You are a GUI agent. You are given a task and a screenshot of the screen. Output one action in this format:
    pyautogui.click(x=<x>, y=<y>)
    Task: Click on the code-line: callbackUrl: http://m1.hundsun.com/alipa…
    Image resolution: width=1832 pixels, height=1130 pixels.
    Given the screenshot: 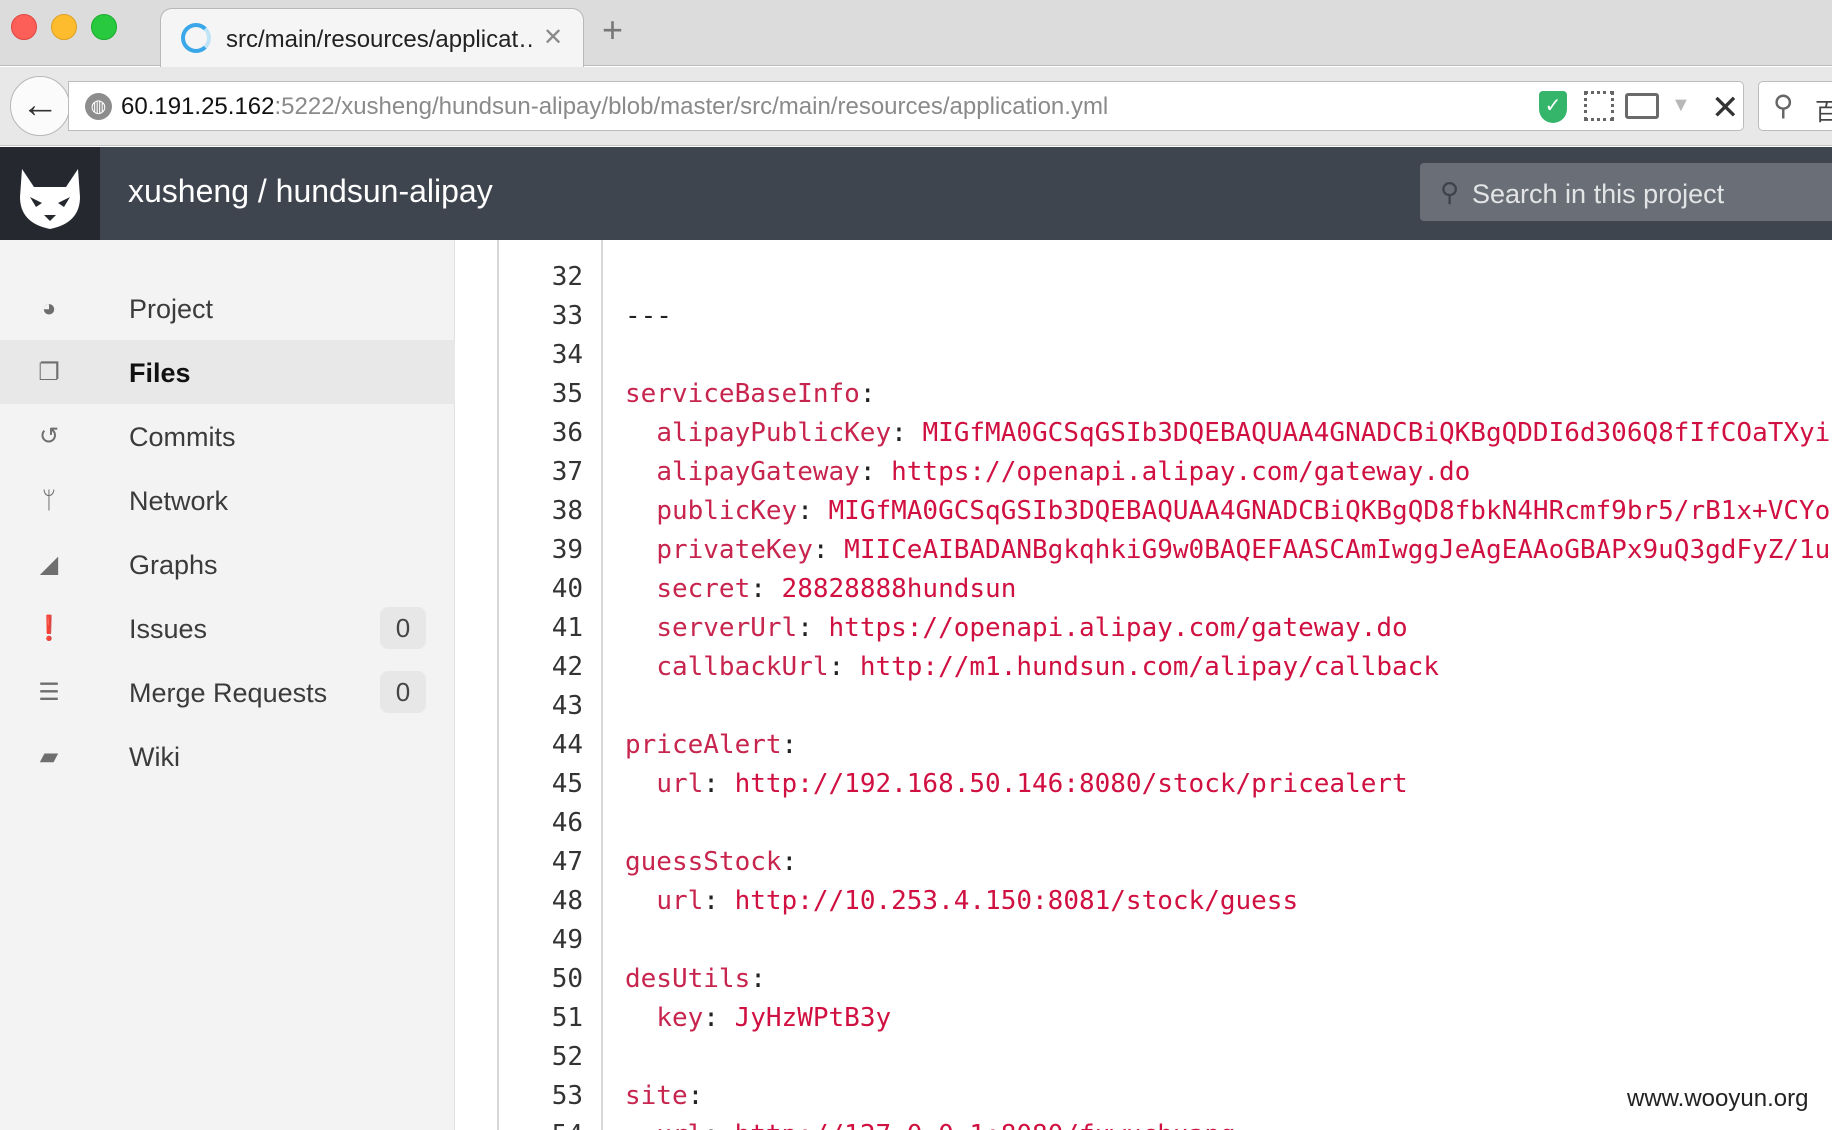 What is the action you would take?
    pyautogui.click(x=1032, y=667)
    